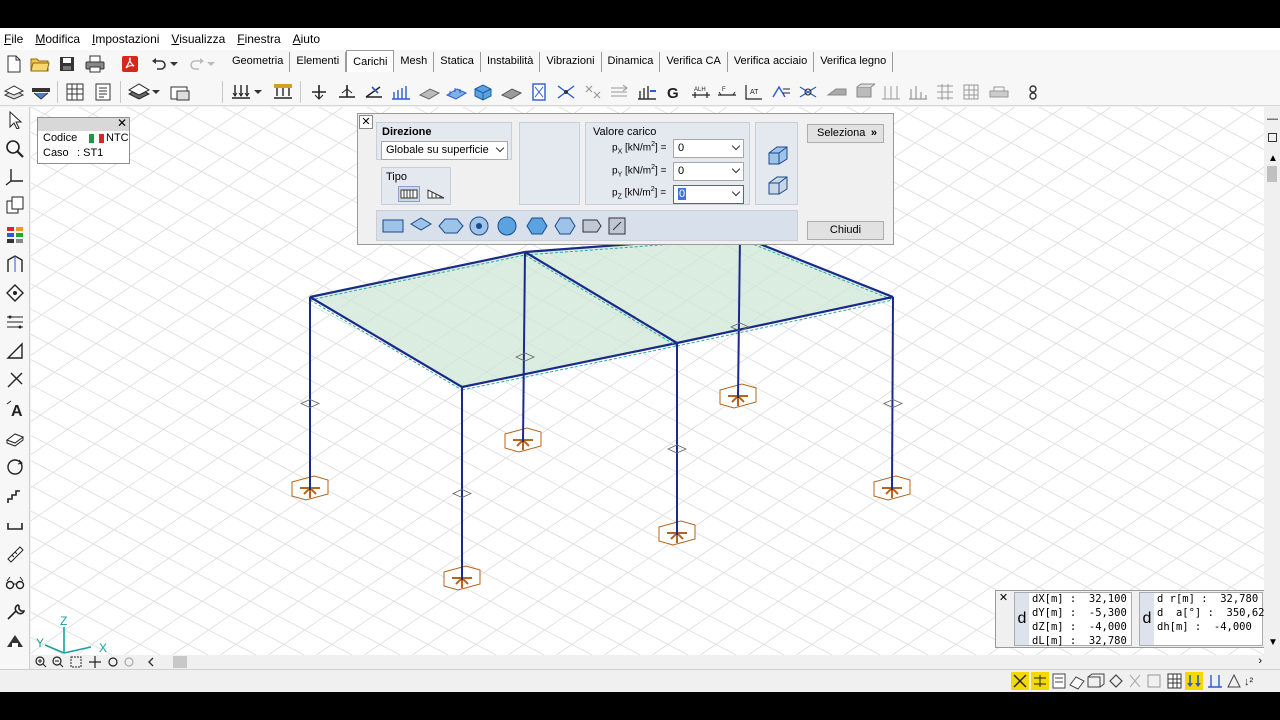 The image size is (1280, 720). What do you see at coordinates (15, 293) in the screenshot?
I see `node-tool-icon` at bounding box center [15, 293].